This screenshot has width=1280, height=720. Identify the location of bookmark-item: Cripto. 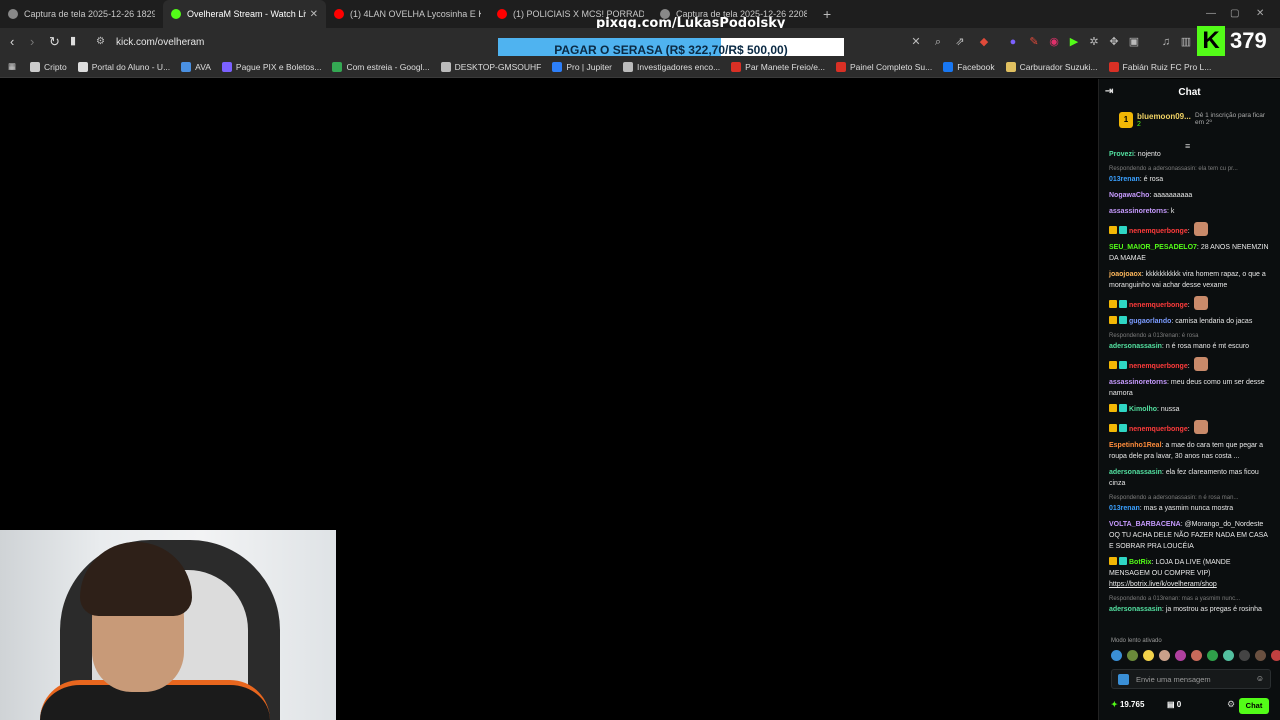
(48, 66).